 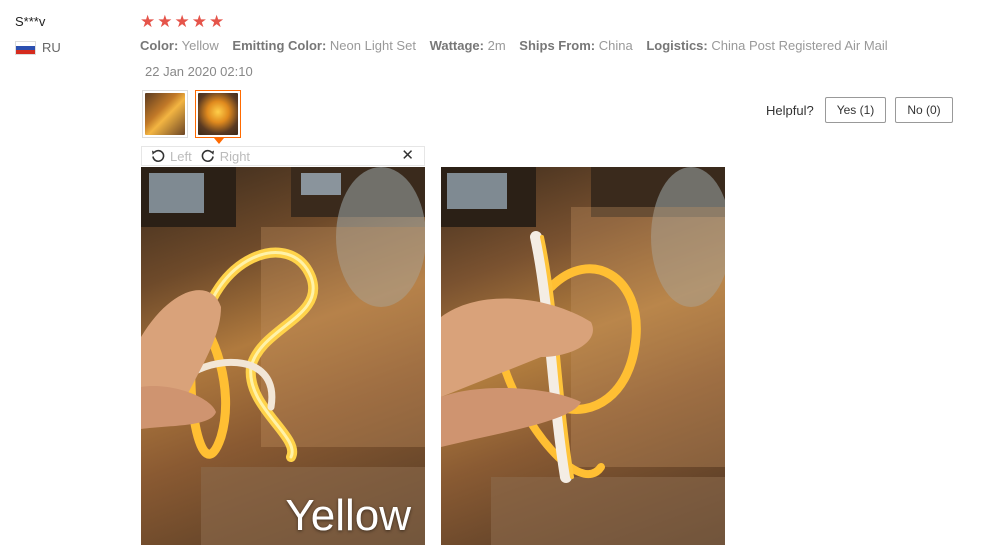 What do you see at coordinates (790, 110) in the screenshot?
I see `helpful-label: Helpful?` at bounding box center [790, 110].